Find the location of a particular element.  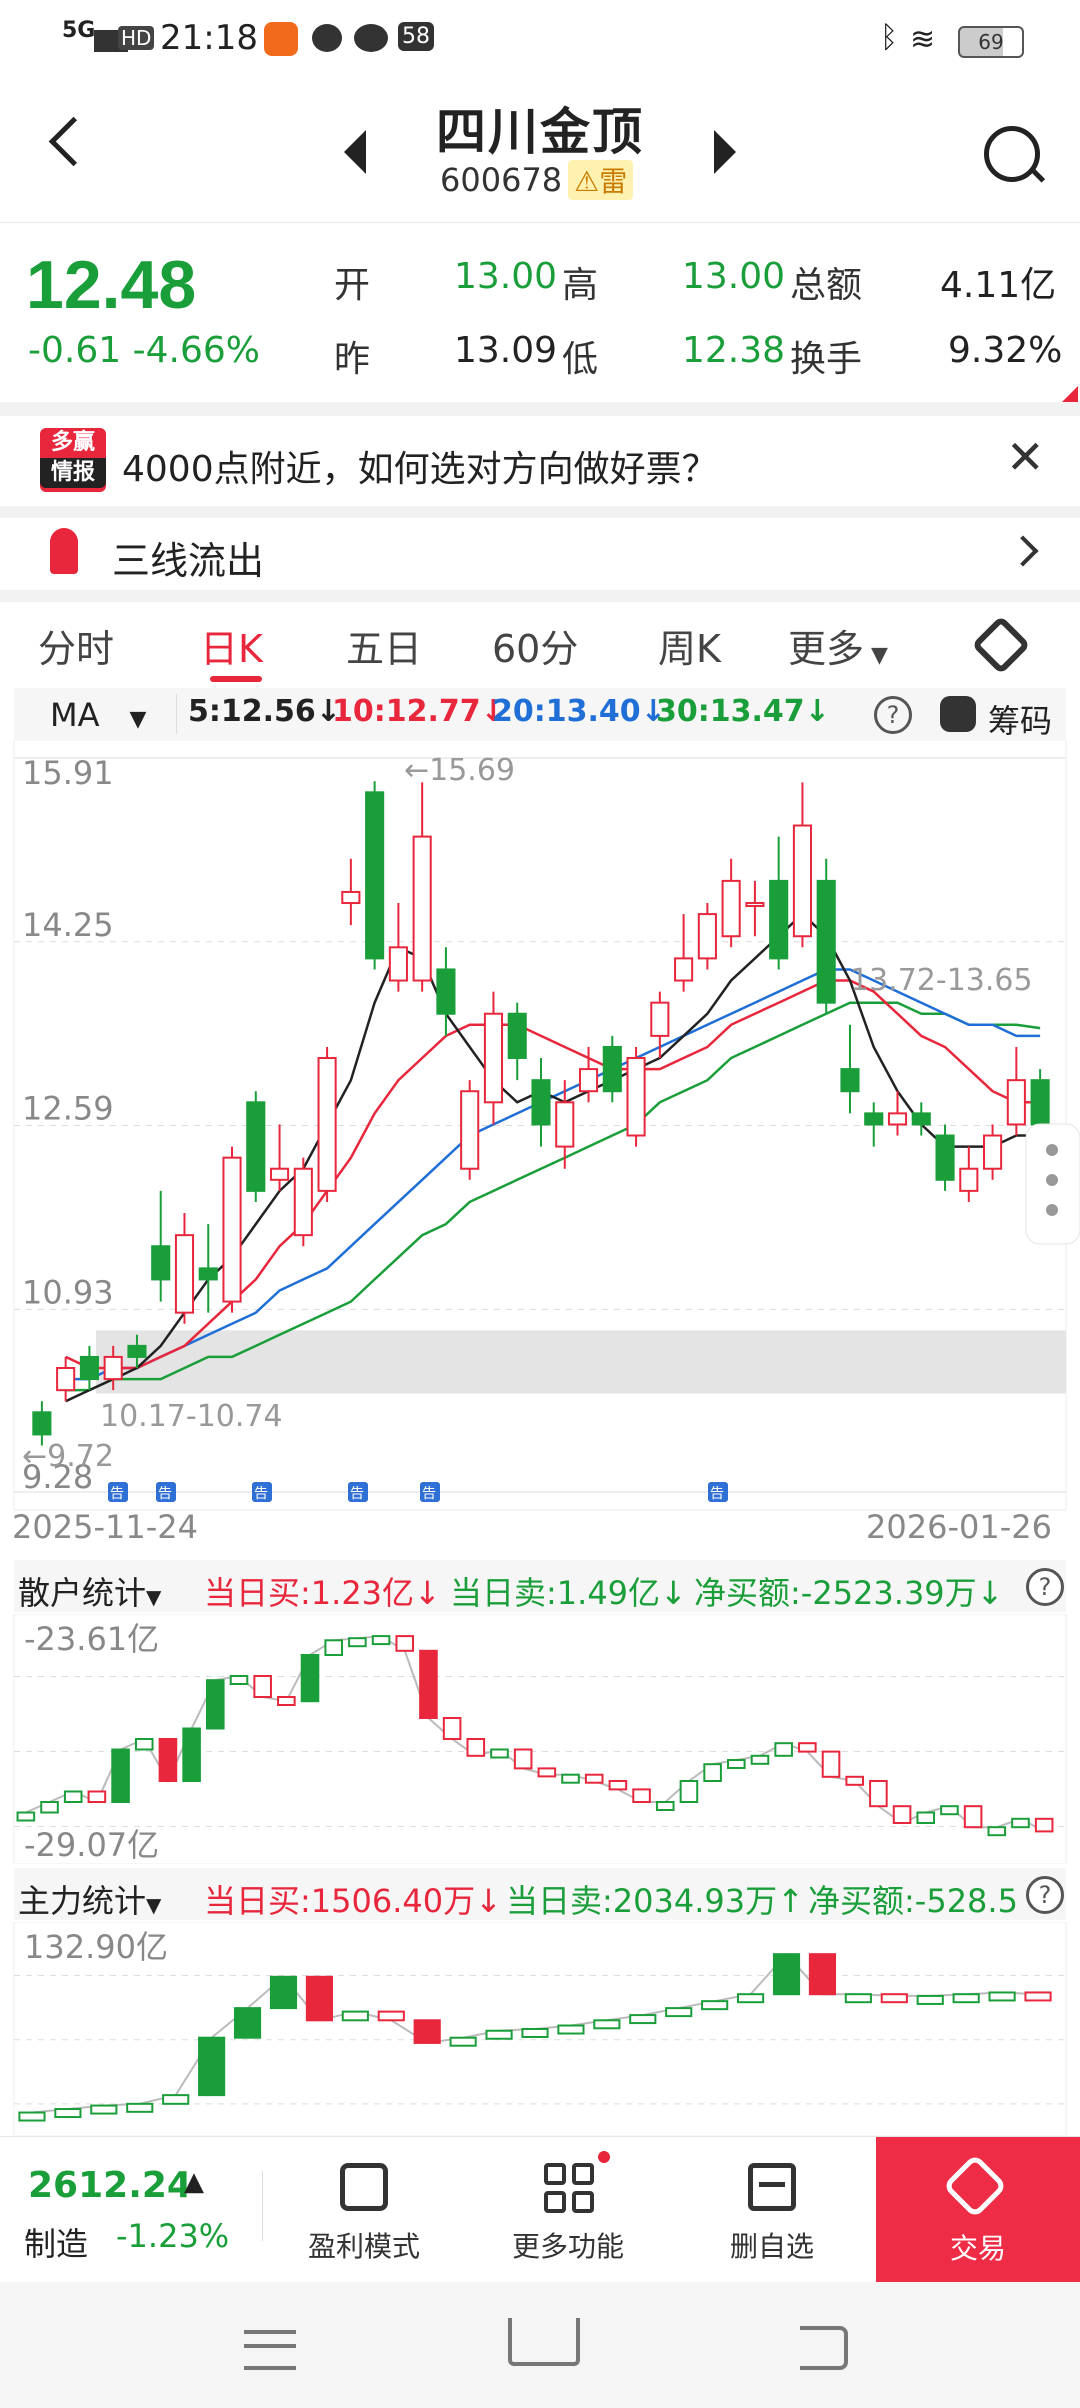

close-icon: ✕ is located at coordinates (1025, 457).